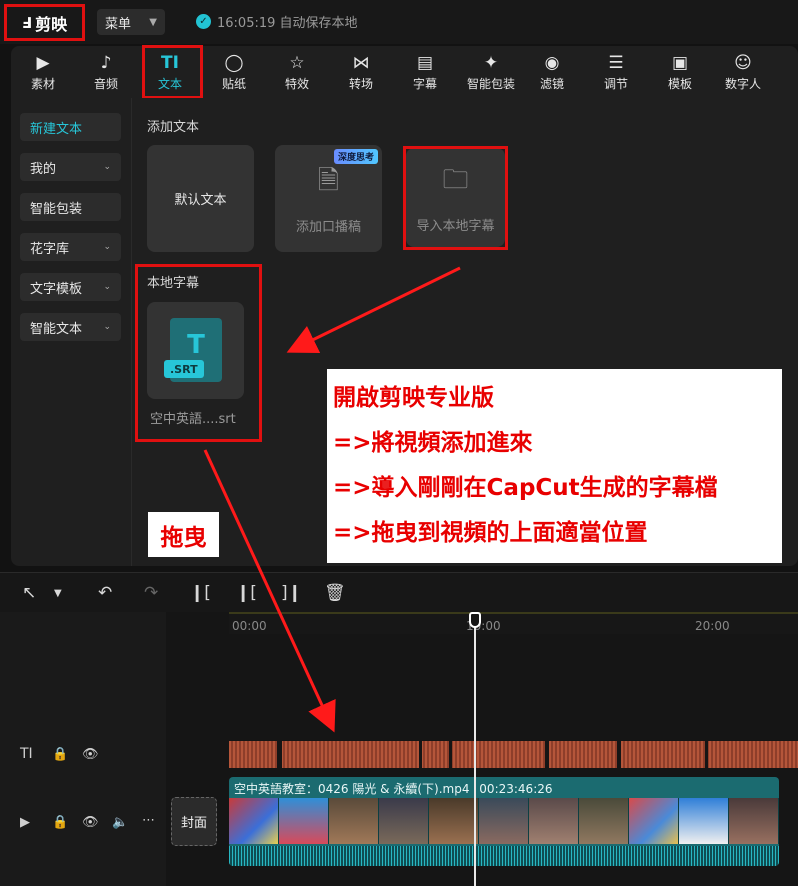 Image resolution: width=798 pixels, height=886 pixels. Describe the element at coordinates (269, 591) in the screenshot. I see `arrow-drag-to-track` at that location.